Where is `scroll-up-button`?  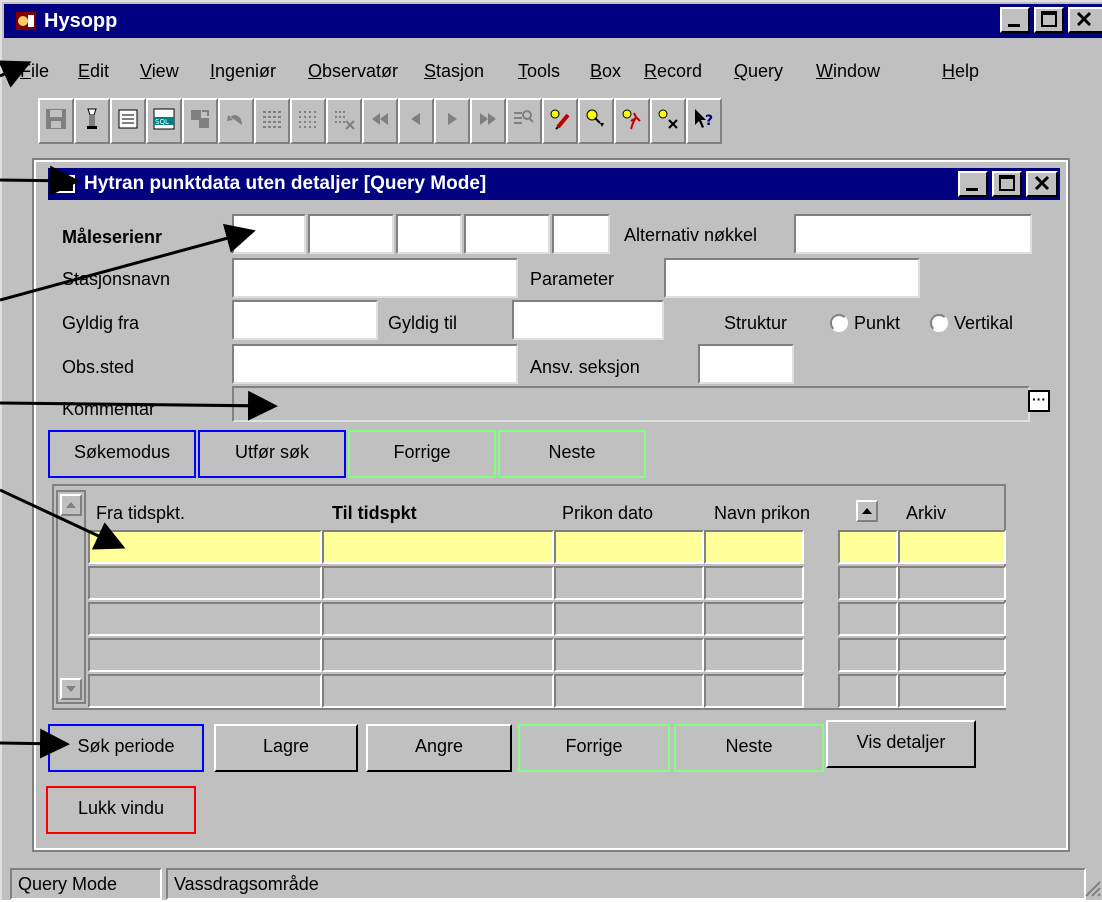
scroll-up-button is located at coordinates (71, 505).